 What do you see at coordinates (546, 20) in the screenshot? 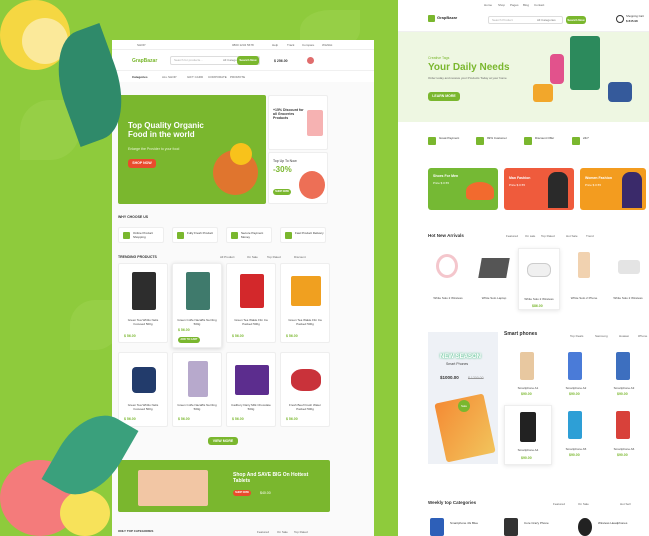
I see `category-select: All Categories` at bounding box center [546, 20].